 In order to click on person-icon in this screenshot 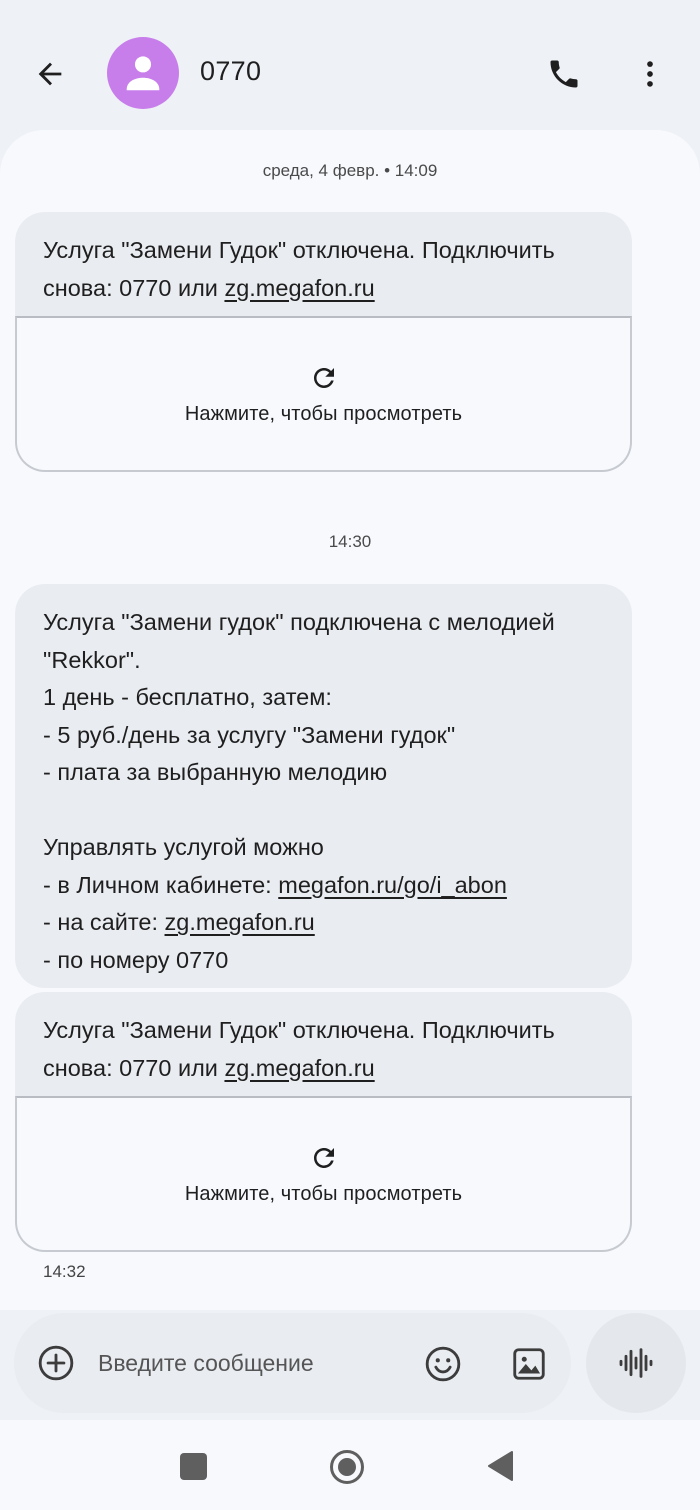, I will do `click(143, 73)`.